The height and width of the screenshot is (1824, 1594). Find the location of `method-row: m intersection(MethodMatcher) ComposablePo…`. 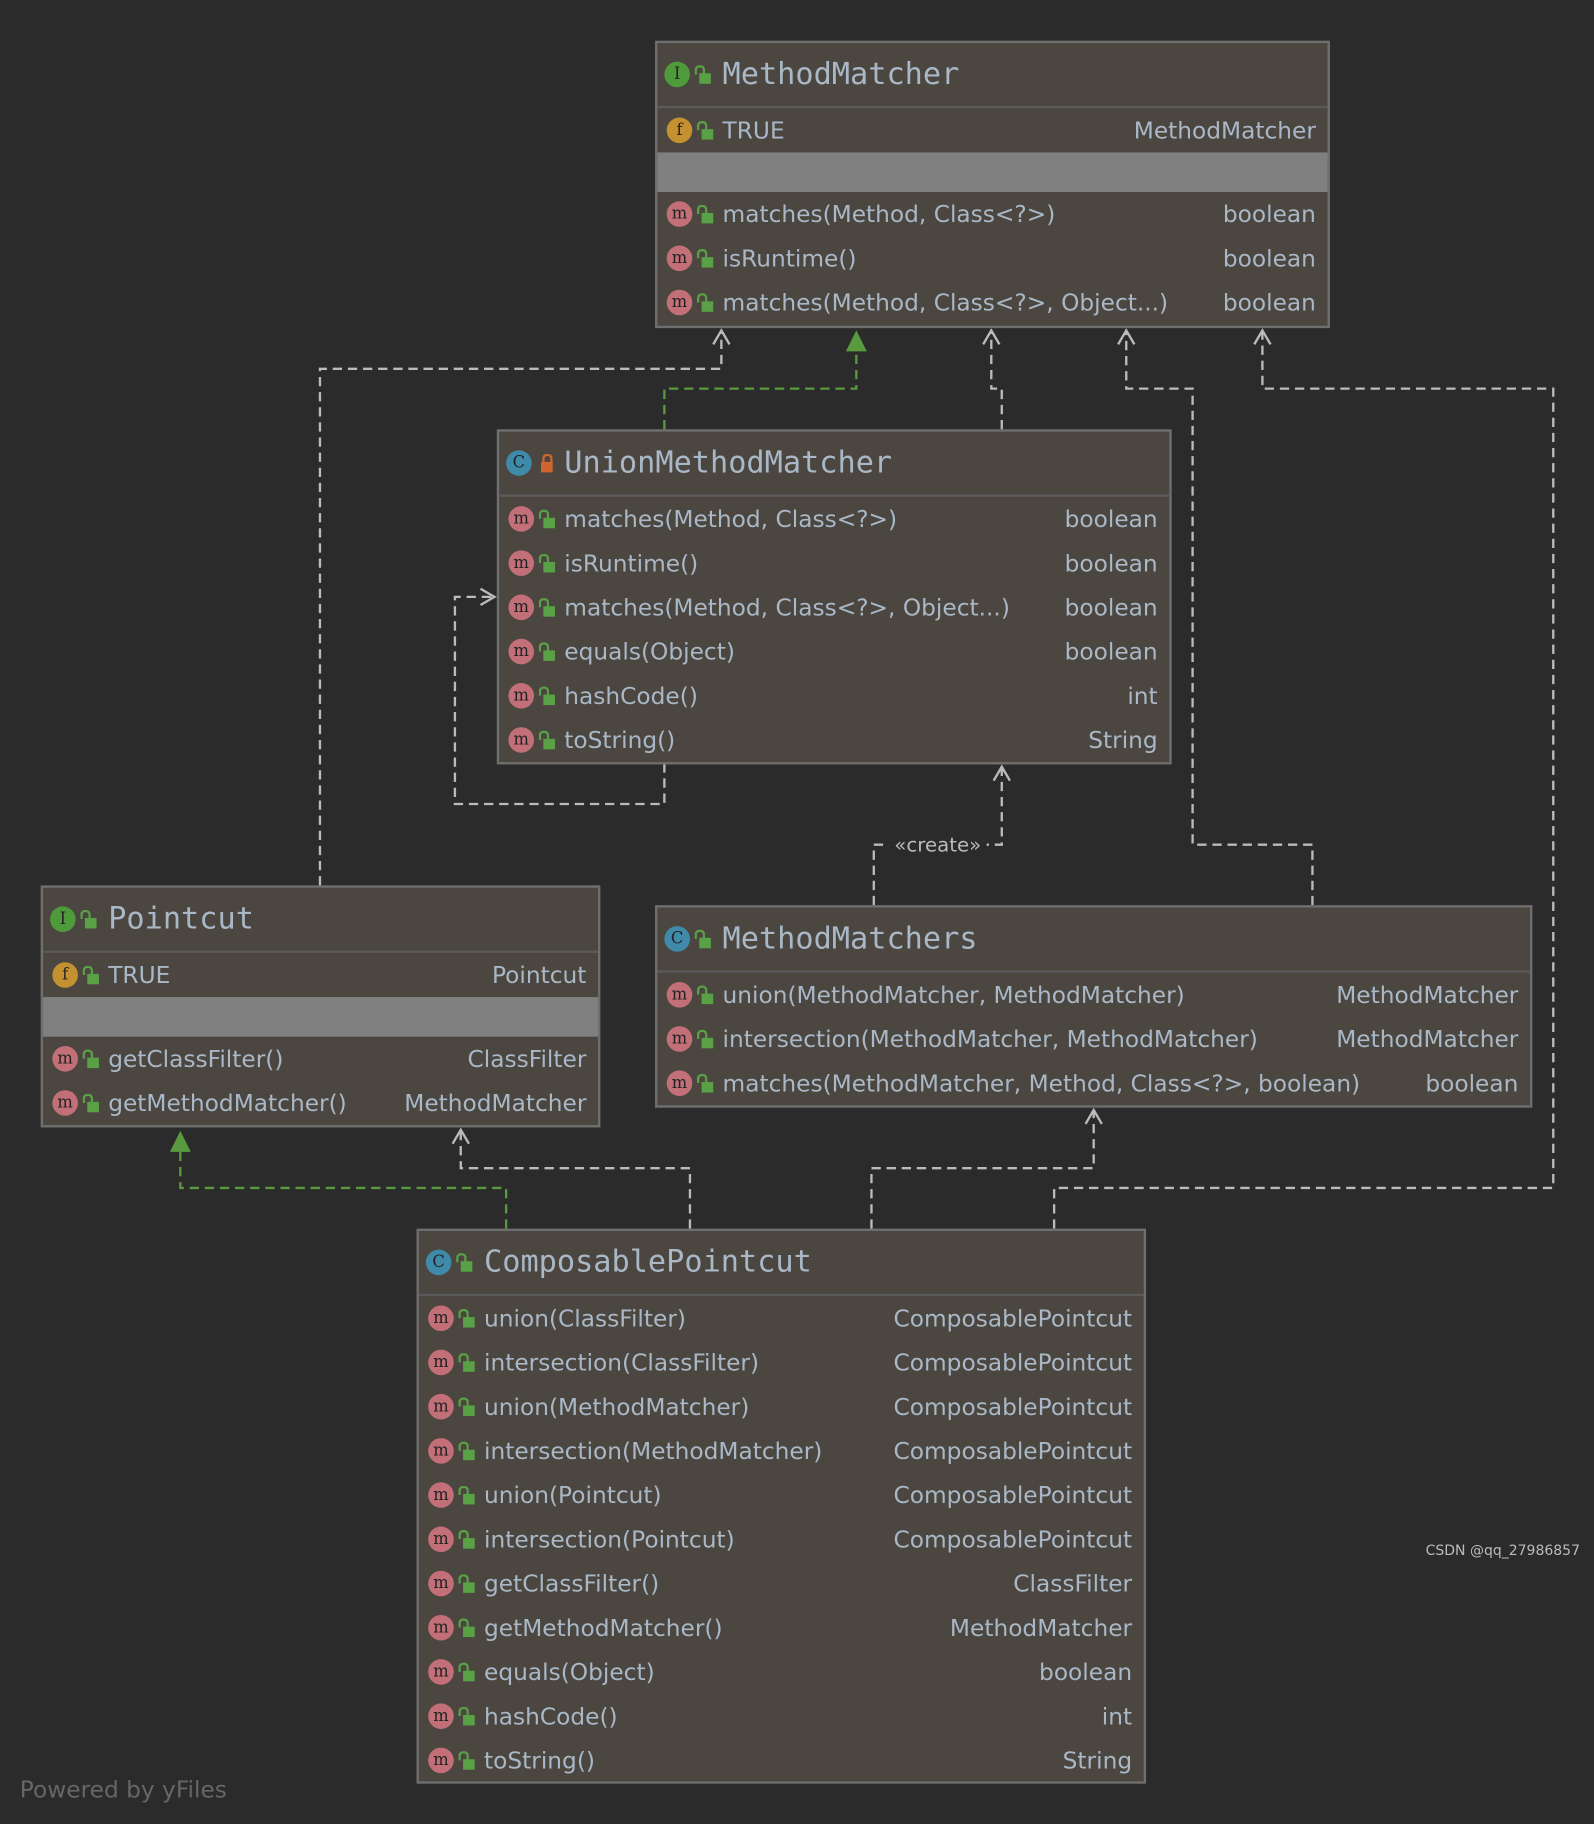

method-row: m intersection(MethodMatcher) ComposablePo… is located at coordinates (781, 1451).